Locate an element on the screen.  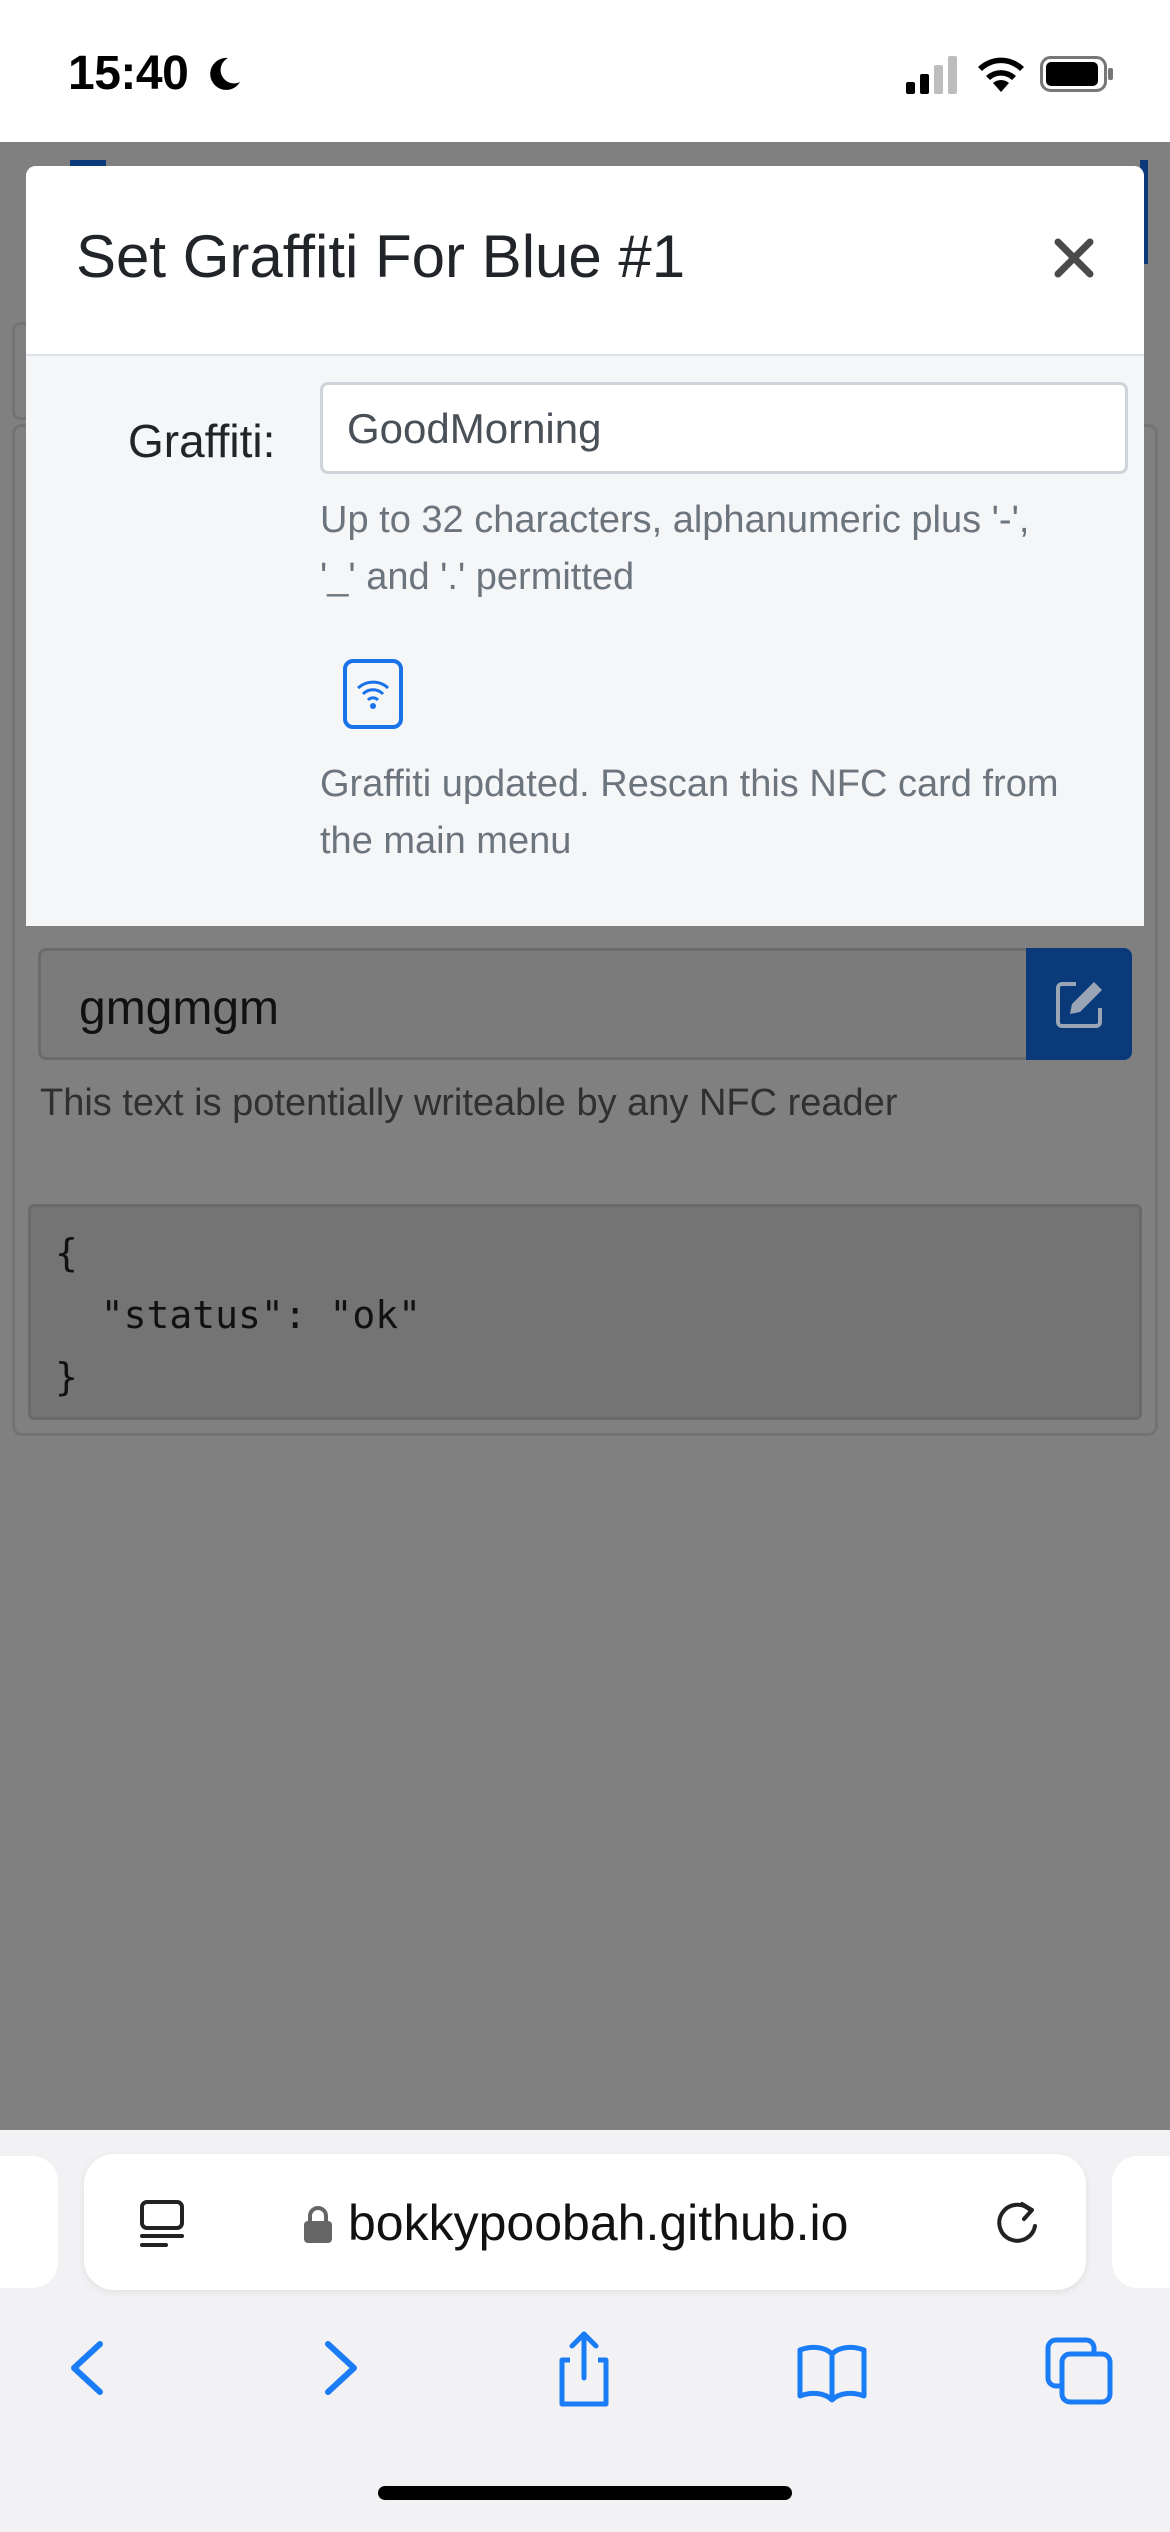
graffiti-input-value: GoodMorning is located at coordinates (474, 428).